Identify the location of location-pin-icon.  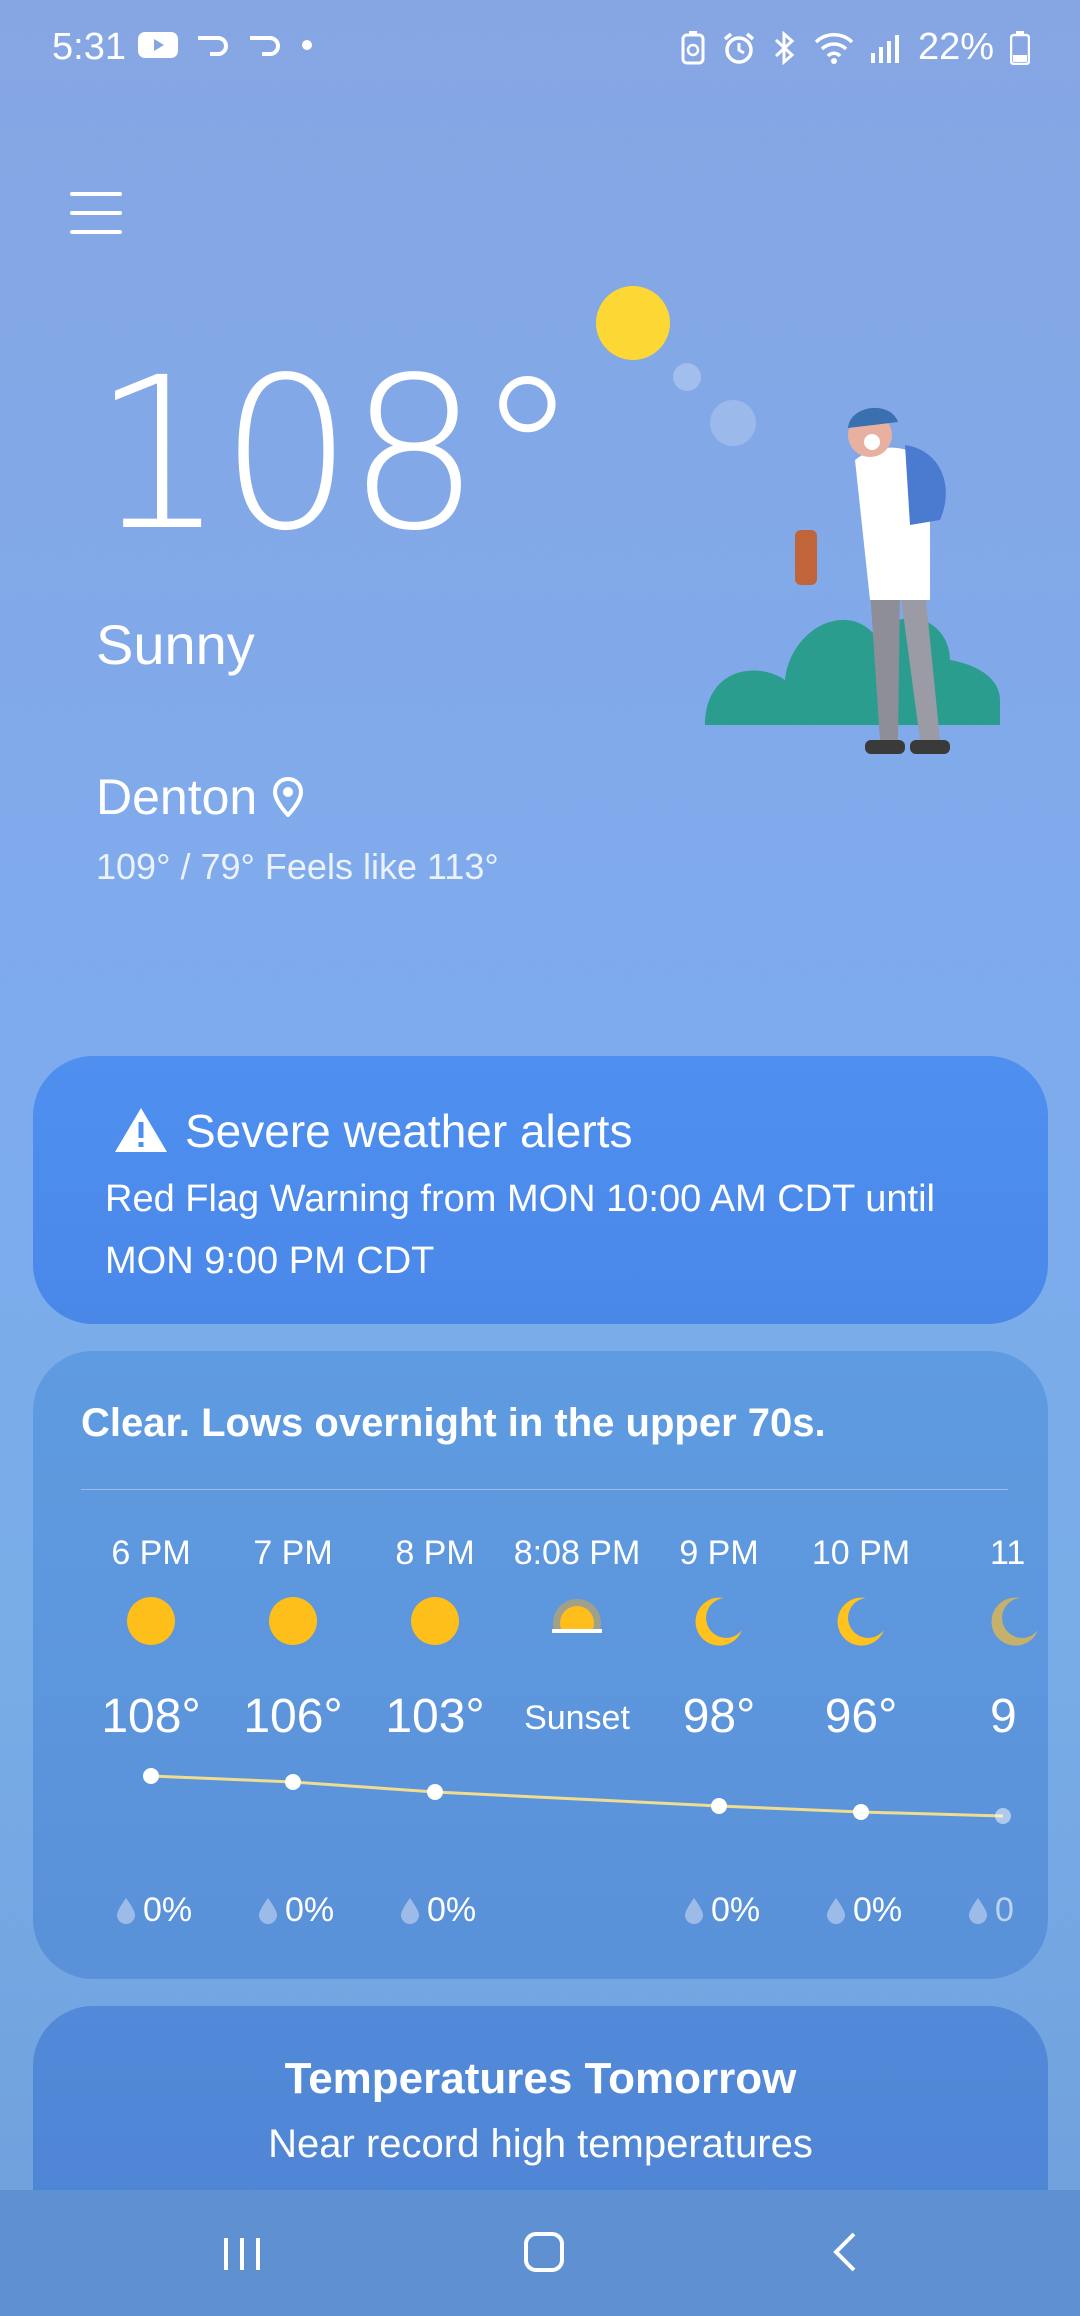
(288, 797).